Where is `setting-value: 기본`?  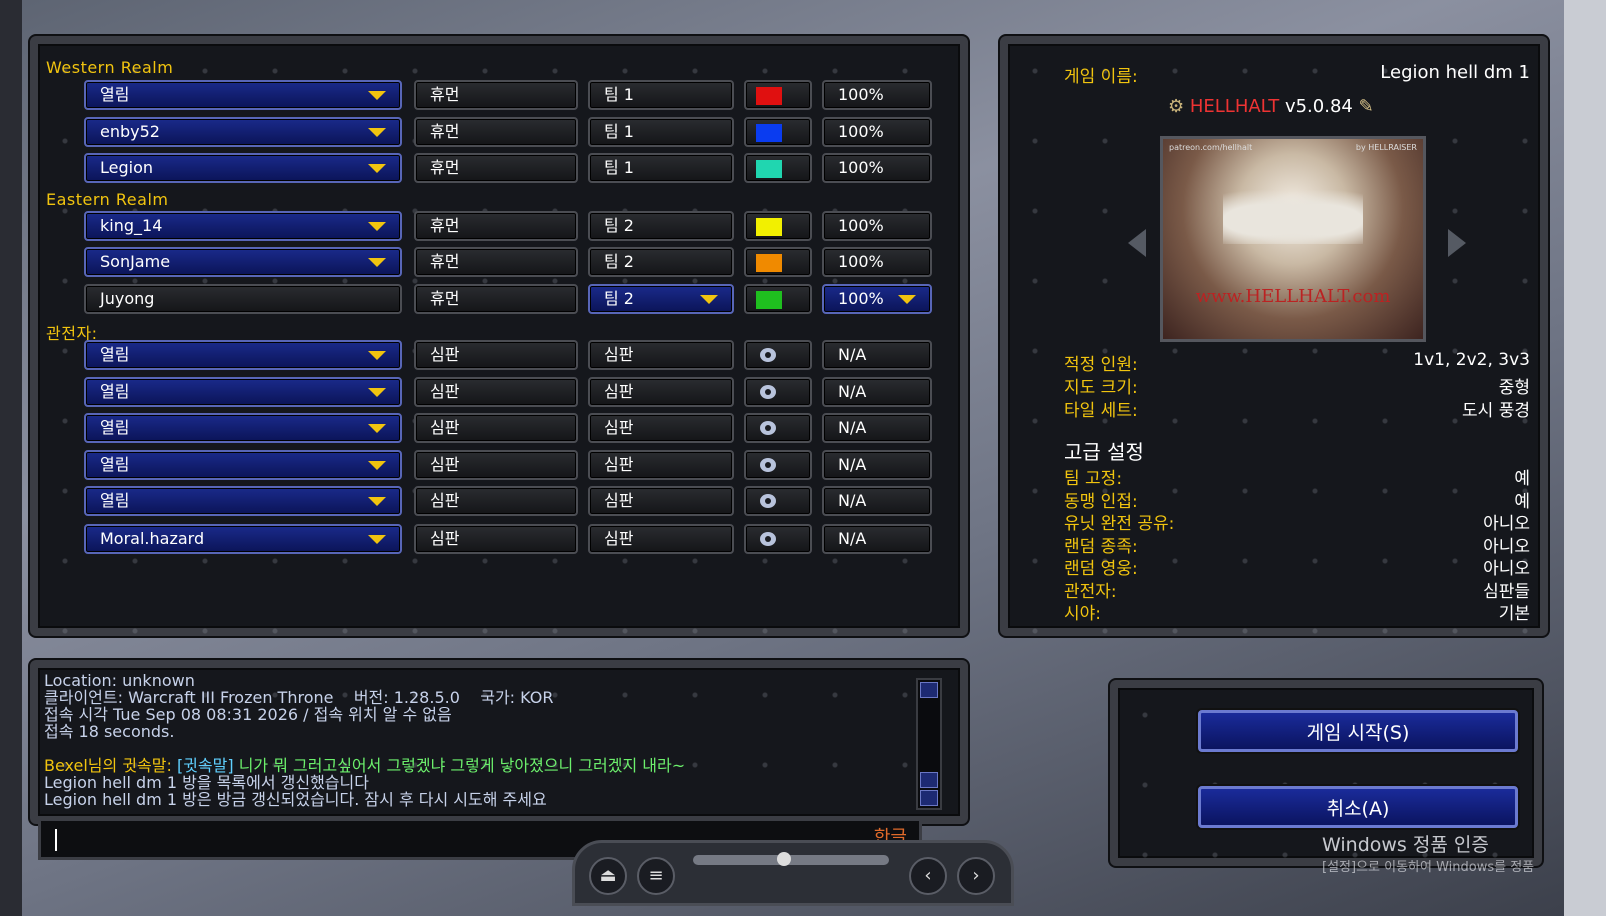
setting-value: 기본 is located at coordinates (1514, 614).